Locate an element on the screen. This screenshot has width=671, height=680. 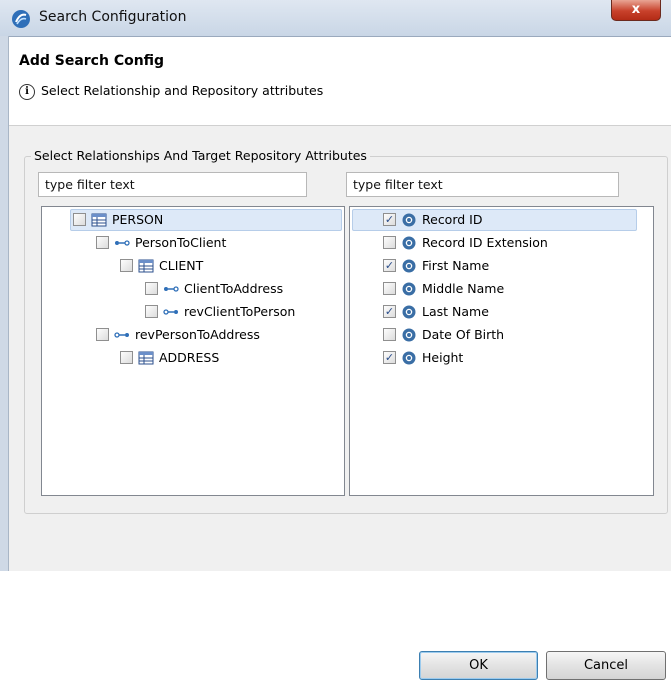
tree-item: revPersonToAddress is located at coordinates (193, 335).